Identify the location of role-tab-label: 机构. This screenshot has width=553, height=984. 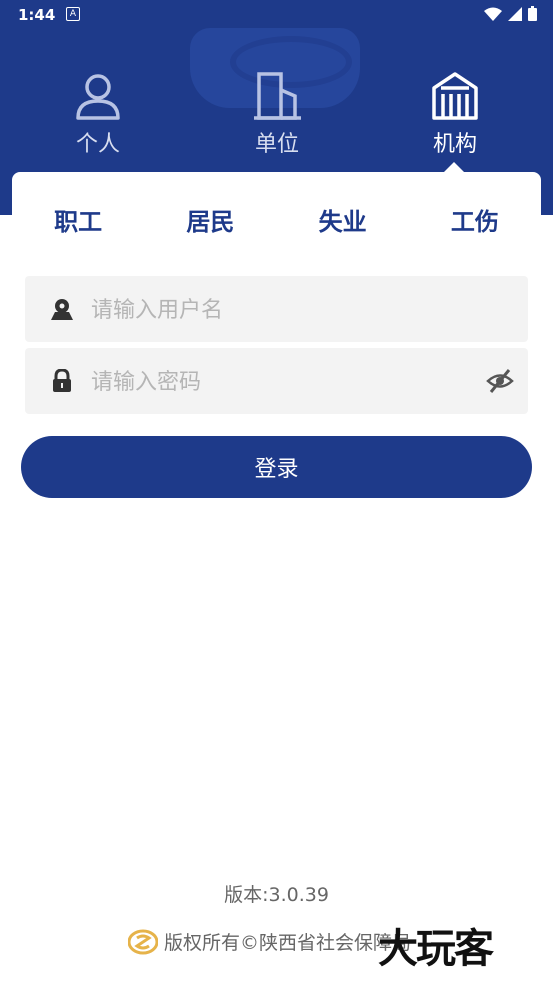
(454, 144).